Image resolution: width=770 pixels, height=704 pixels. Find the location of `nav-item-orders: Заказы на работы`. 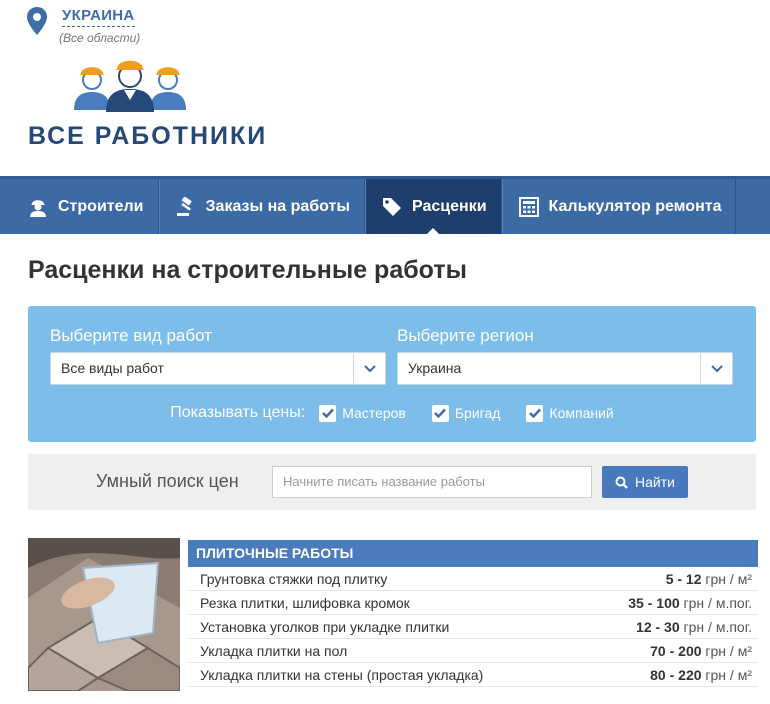

nav-item-orders: Заказы на работы is located at coordinates (262, 206).